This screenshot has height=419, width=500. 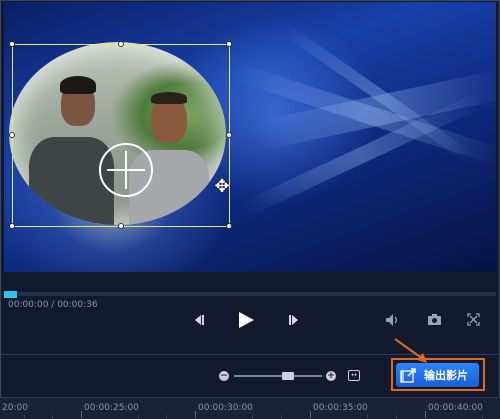 I want to click on ruler-label: 20:00, so click(x=15, y=408).